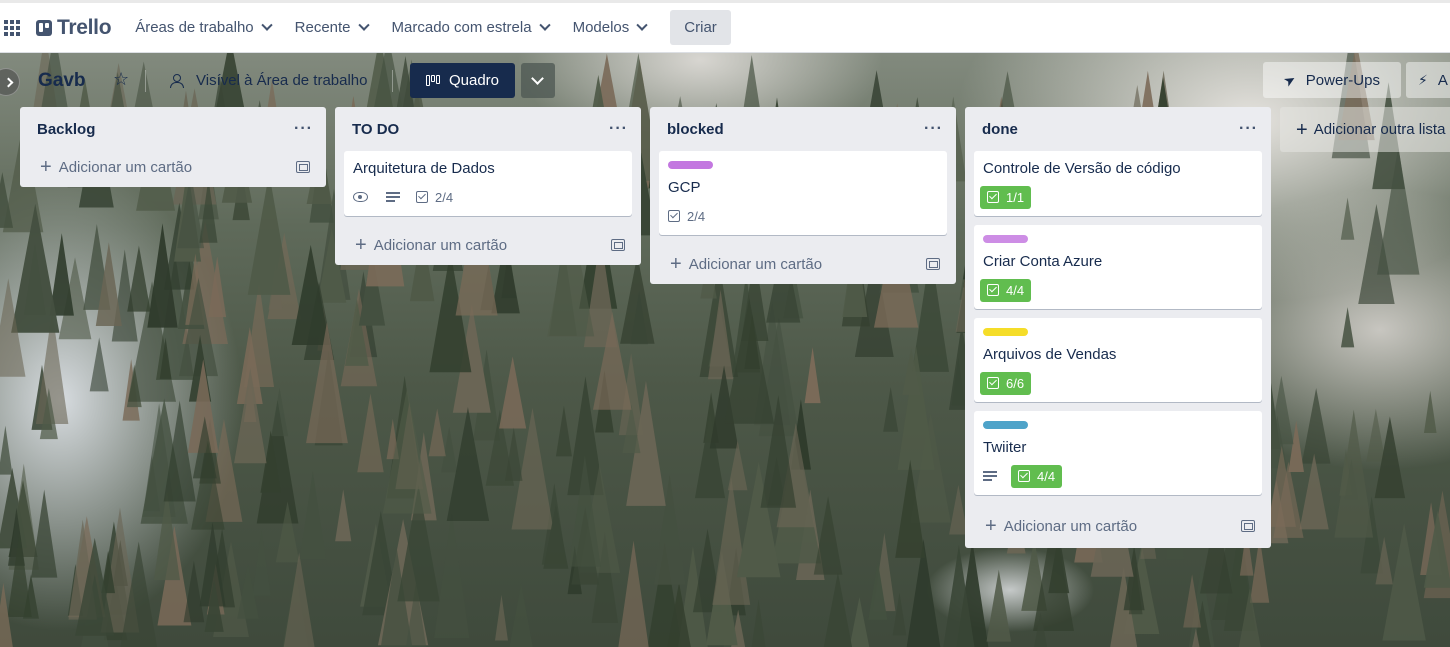  What do you see at coordinates (1442, 80) in the screenshot?
I see `automation-label: A` at bounding box center [1442, 80].